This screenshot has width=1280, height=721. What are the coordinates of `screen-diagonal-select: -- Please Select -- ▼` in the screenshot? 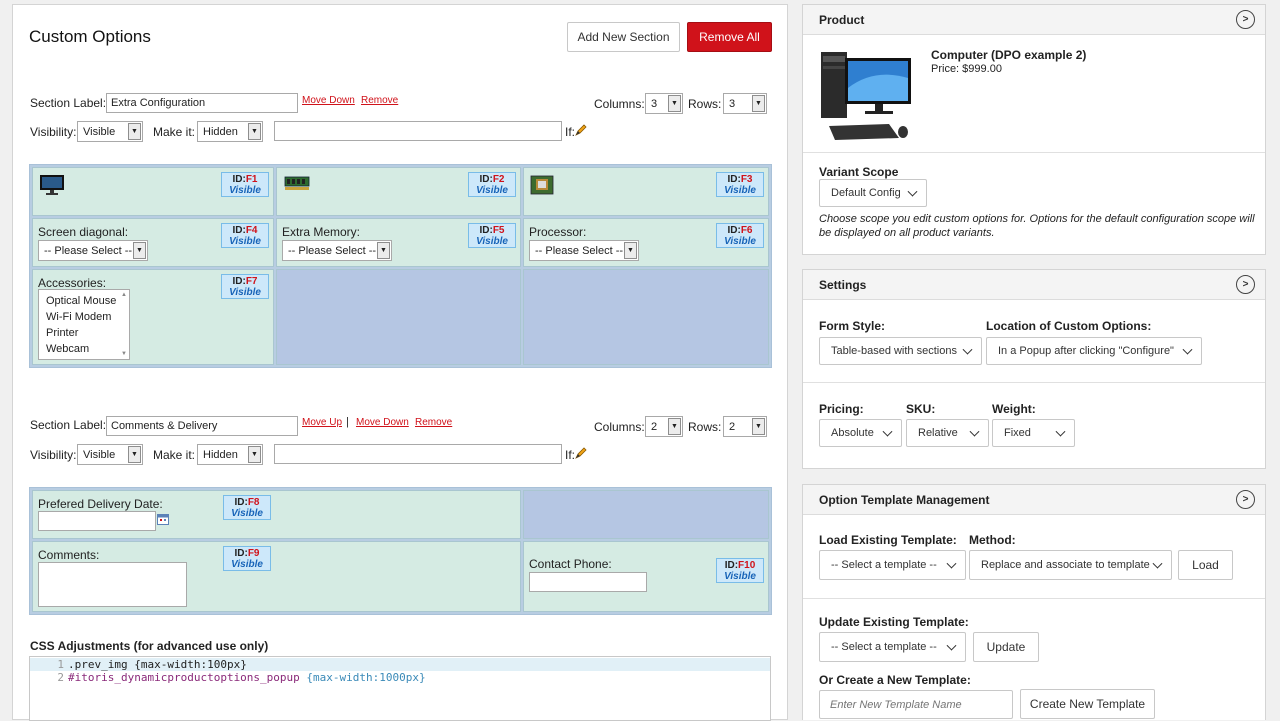 It's located at (93, 250).